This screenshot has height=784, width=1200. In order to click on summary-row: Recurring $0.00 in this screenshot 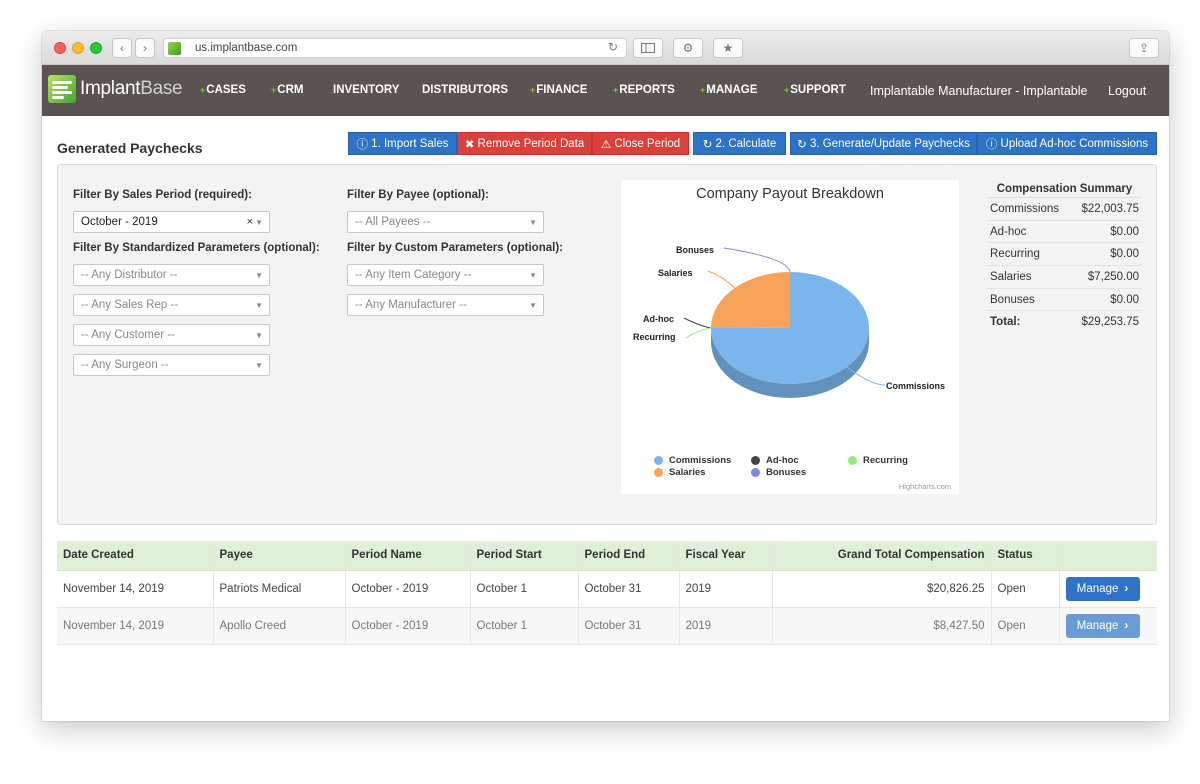, I will do `click(1064, 255)`.